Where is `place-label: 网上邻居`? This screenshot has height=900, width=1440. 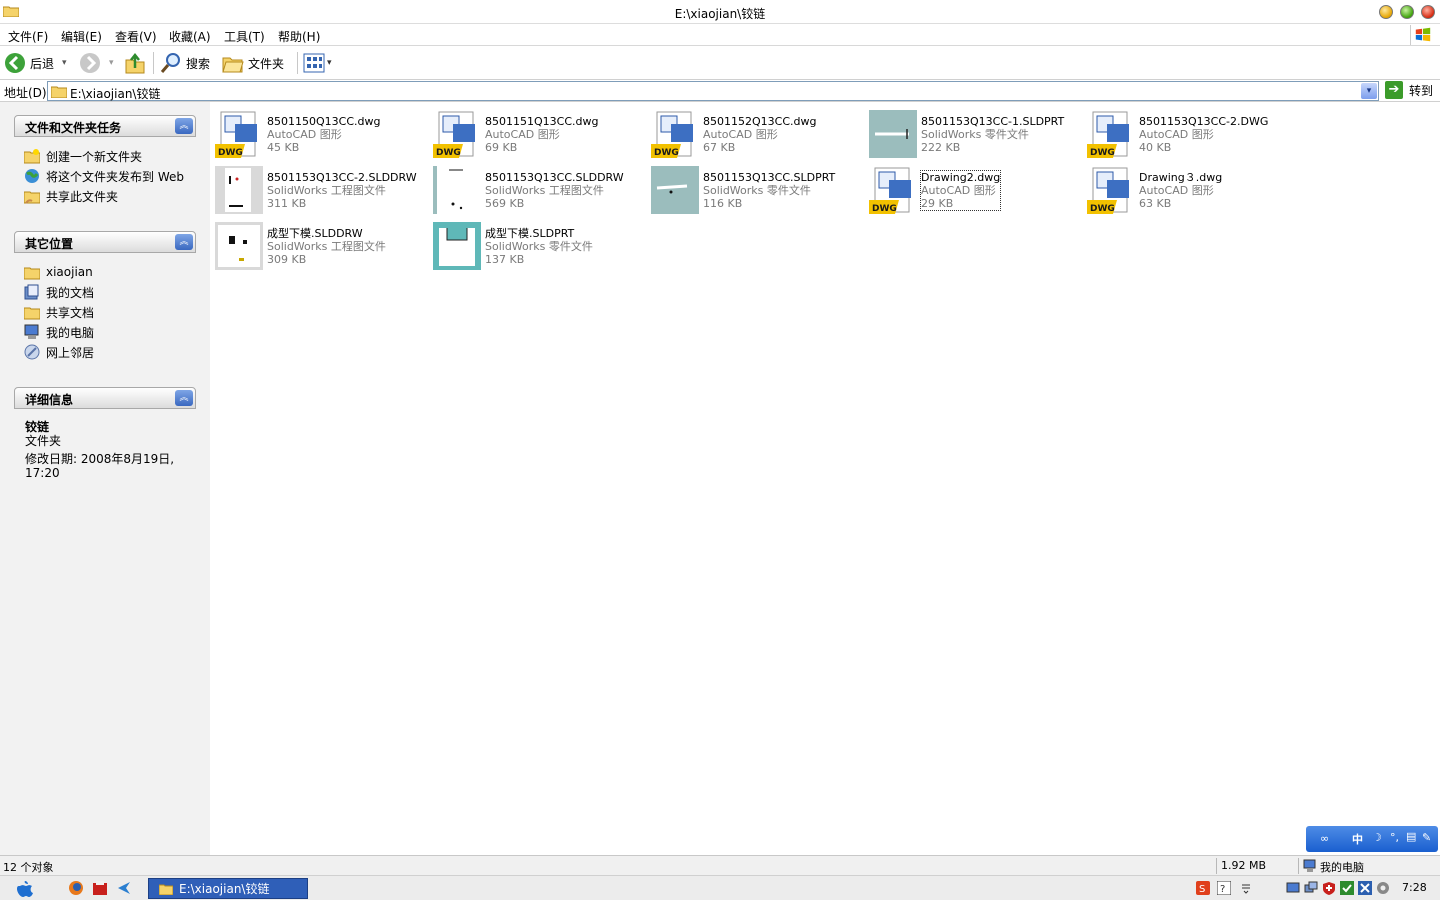
place-label: 网上邻居 is located at coordinates (70, 352).